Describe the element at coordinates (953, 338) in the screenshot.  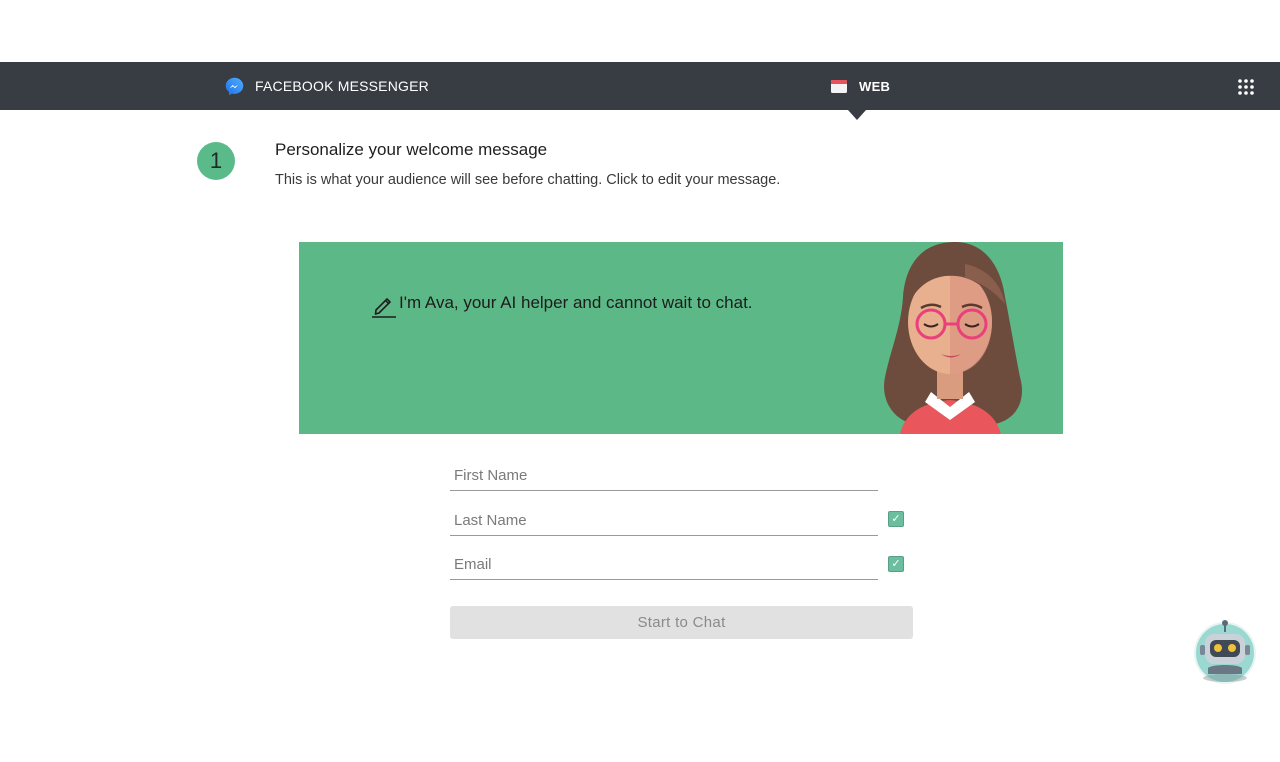
I see `ava-avatar-illustration` at that location.